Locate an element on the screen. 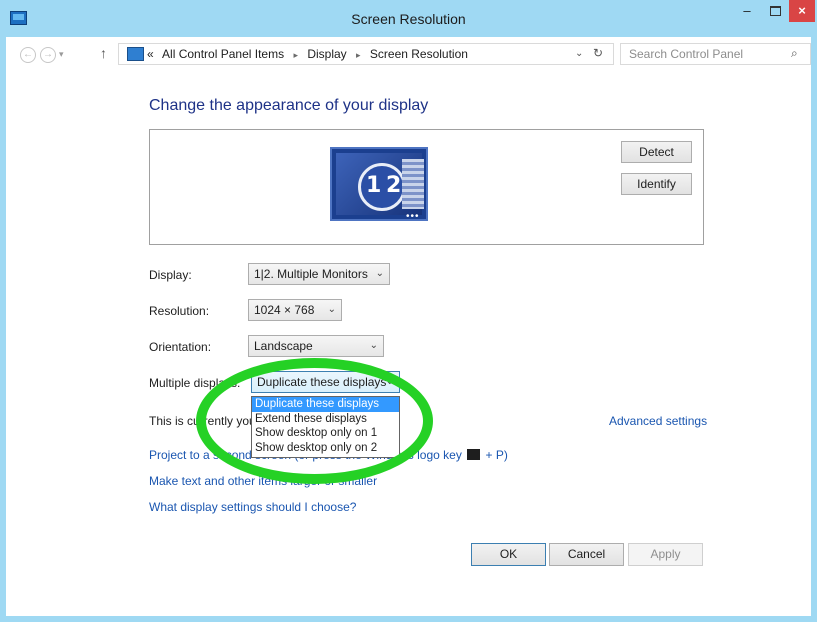 Image resolution: width=817 pixels, height=622 pixels. identify-button: Identify is located at coordinates (656, 184).